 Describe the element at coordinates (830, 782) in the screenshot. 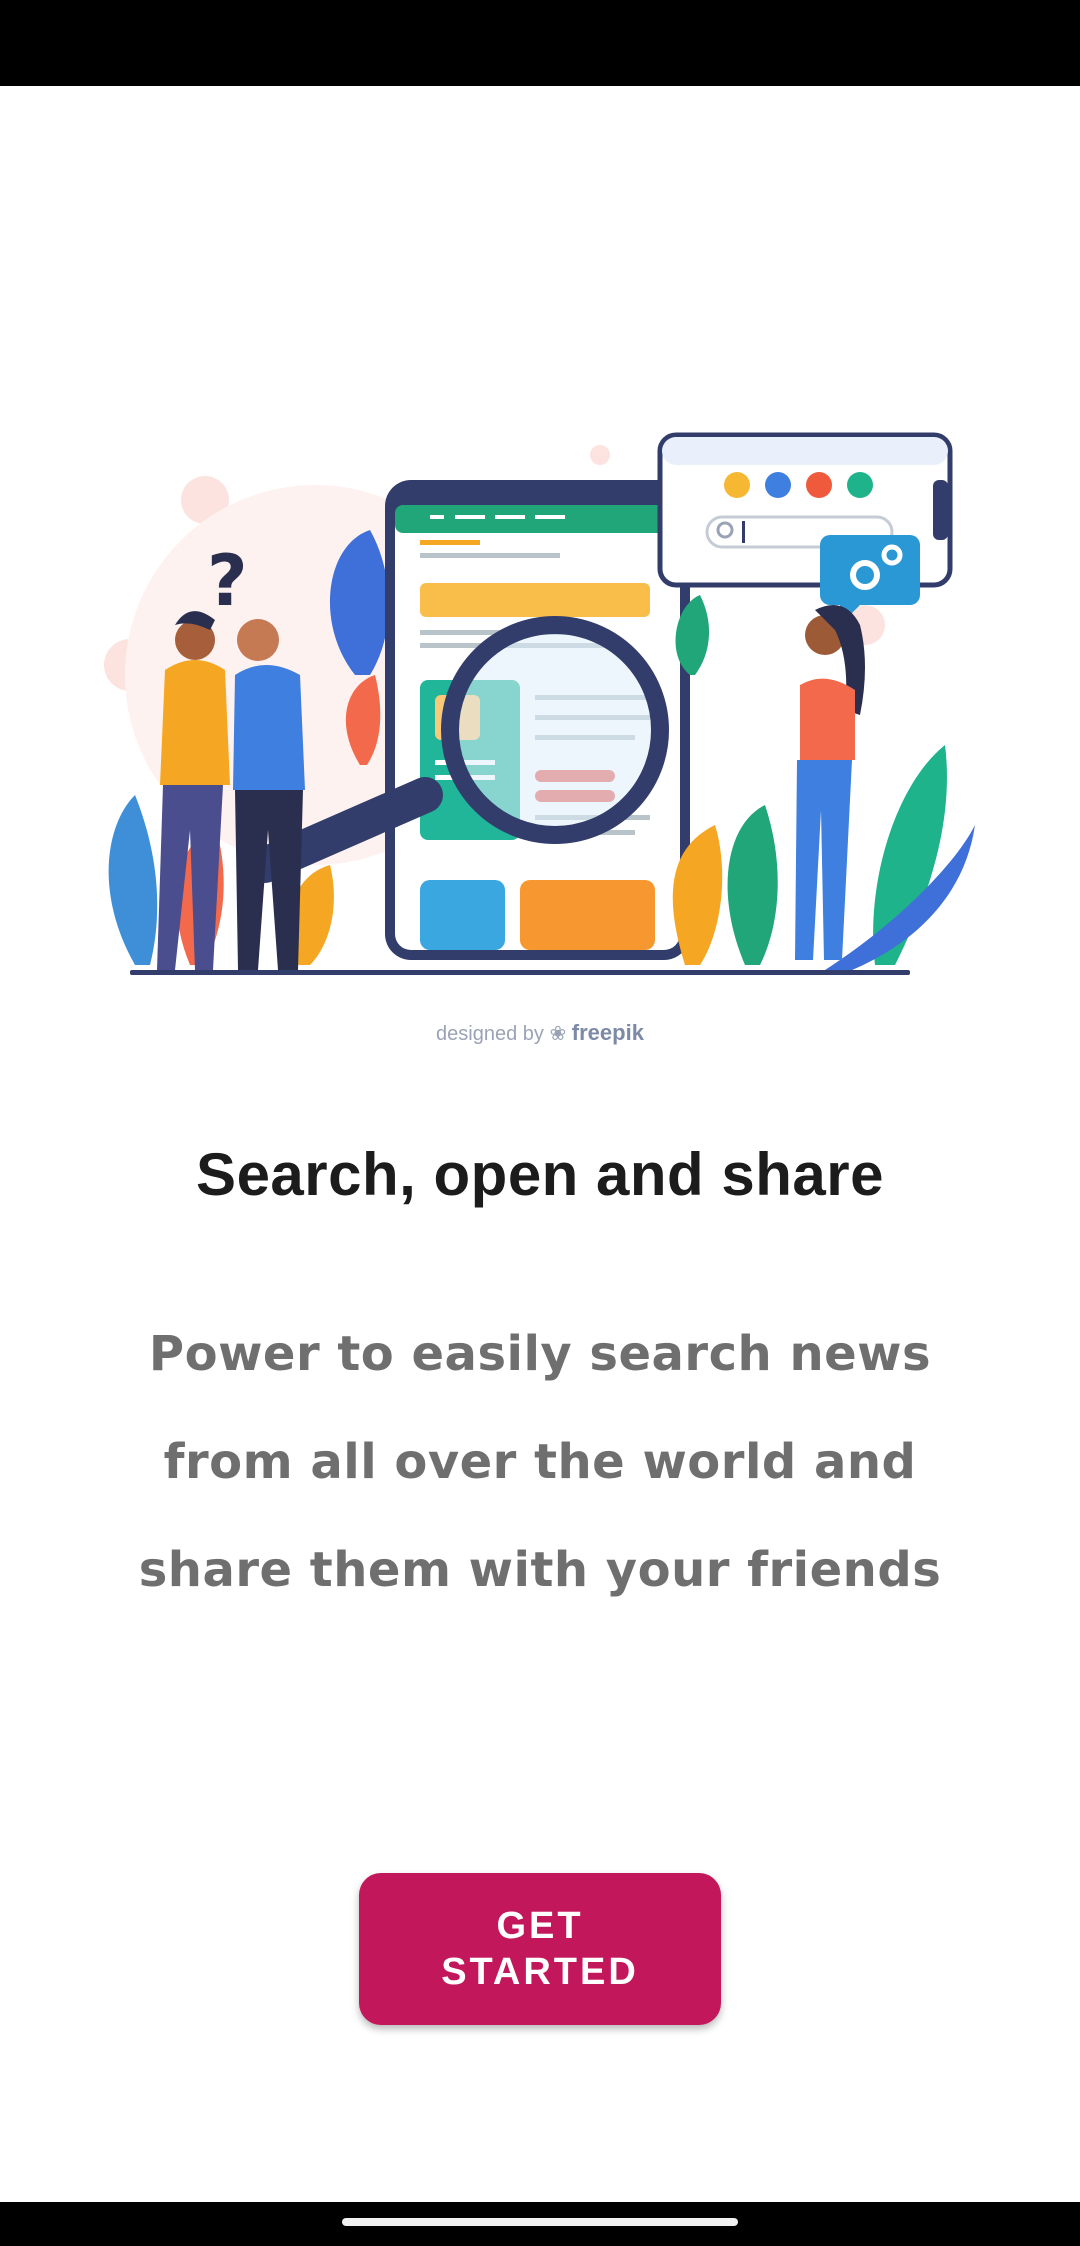

I see `person-right` at that location.